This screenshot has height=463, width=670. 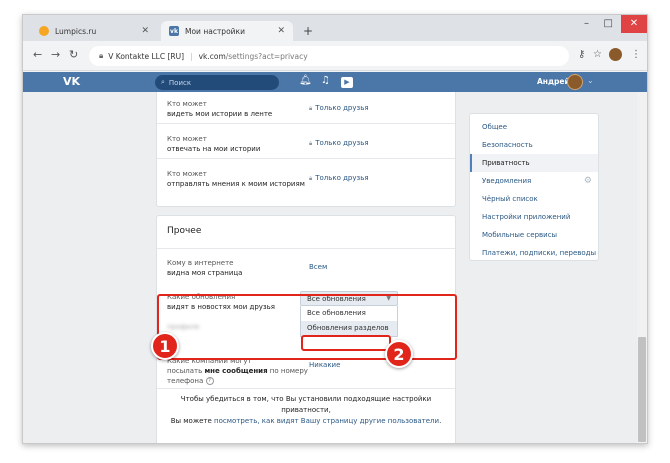 I want to click on close-window-button: ✕, so click(x=634, y=24).